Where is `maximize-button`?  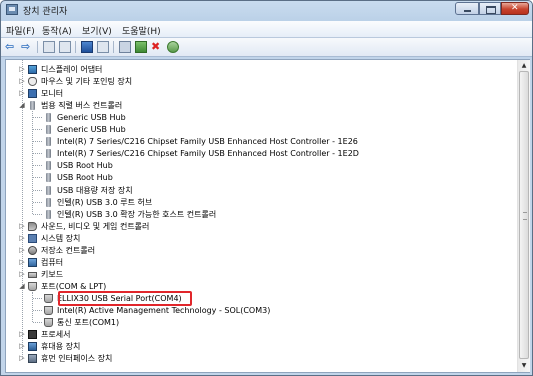 maximize-button is located at coordinates (490, 8).